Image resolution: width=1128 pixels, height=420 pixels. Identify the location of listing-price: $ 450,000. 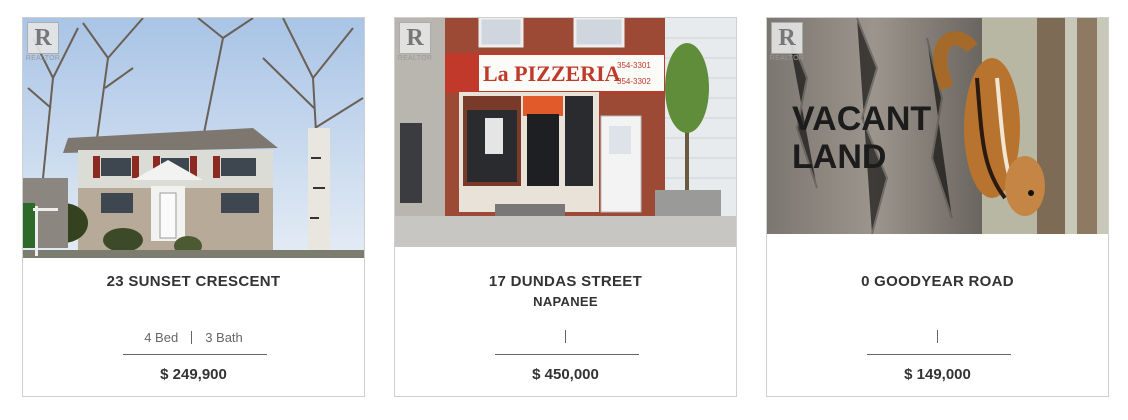
(565, 374).